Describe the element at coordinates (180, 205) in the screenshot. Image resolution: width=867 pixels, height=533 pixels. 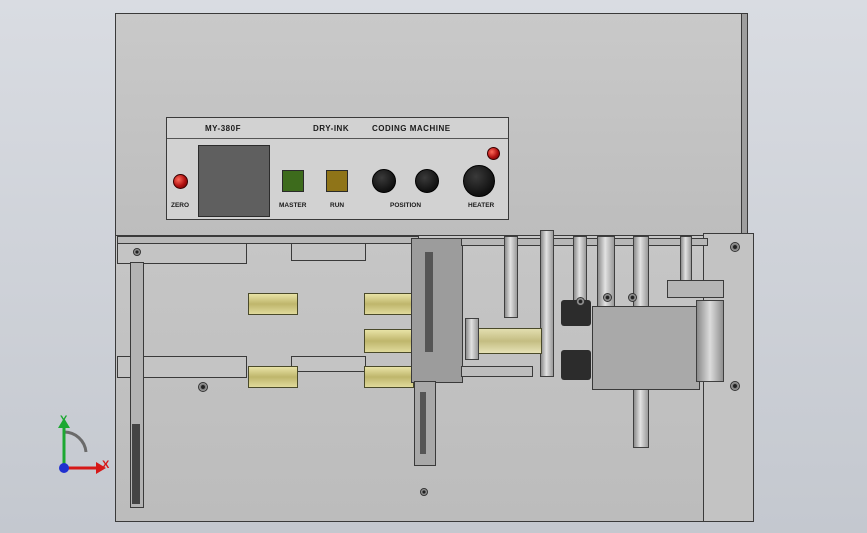
I see `zero-label: ZERO` at that location.